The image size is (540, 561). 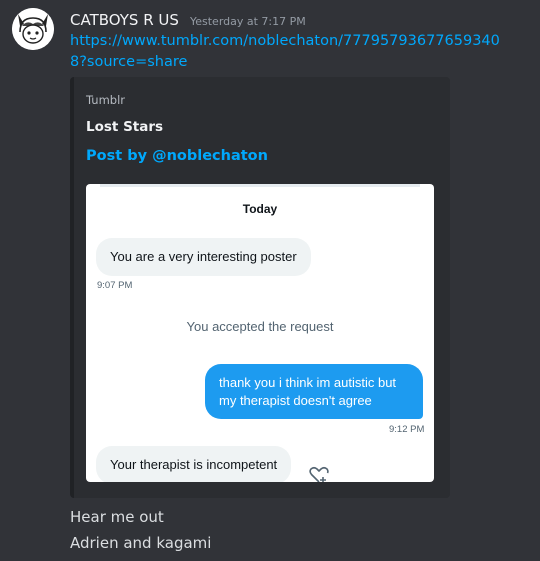 I want to click on divider, so click(x=260, y=185).